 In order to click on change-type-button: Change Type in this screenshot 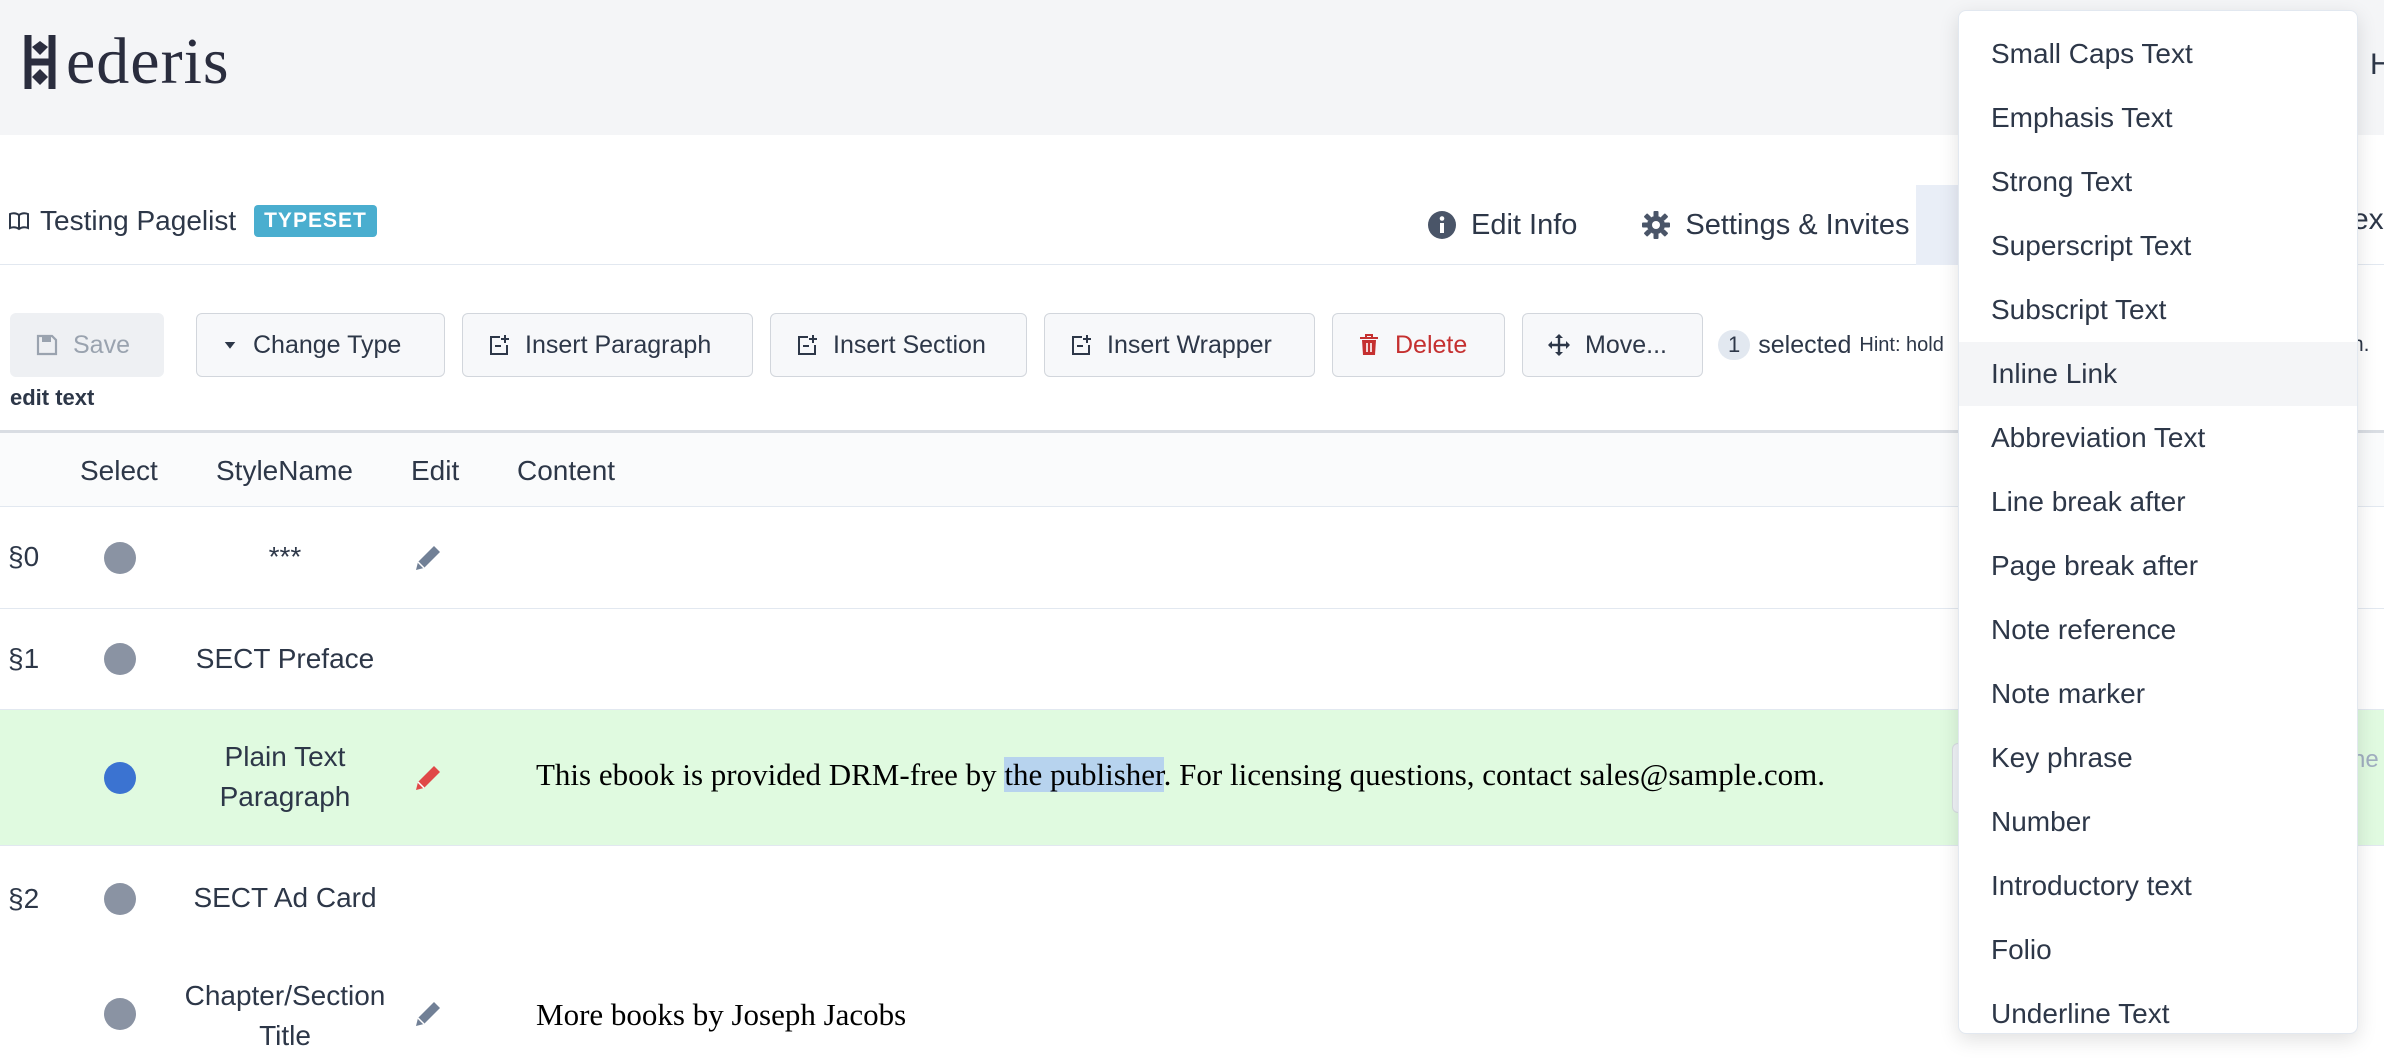, I will do `click(320, 345)`.